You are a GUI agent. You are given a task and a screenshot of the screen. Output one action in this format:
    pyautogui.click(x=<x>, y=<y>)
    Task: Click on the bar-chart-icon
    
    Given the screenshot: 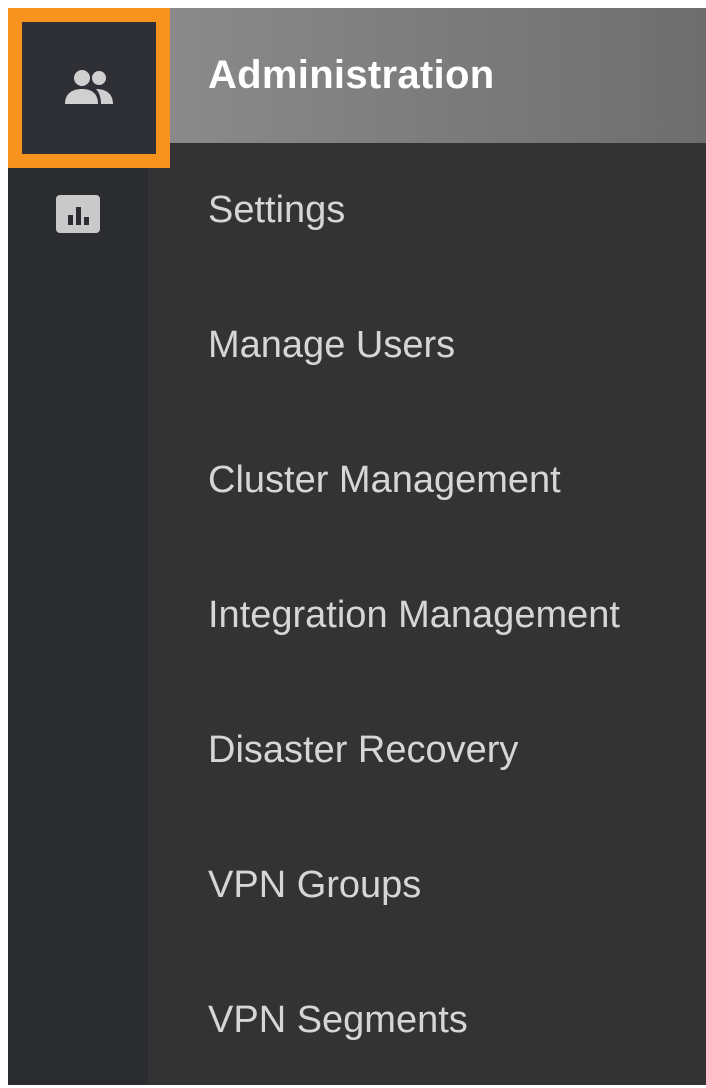 What is the action you would take?
    pyautogui.click(x=78, y=214)
    